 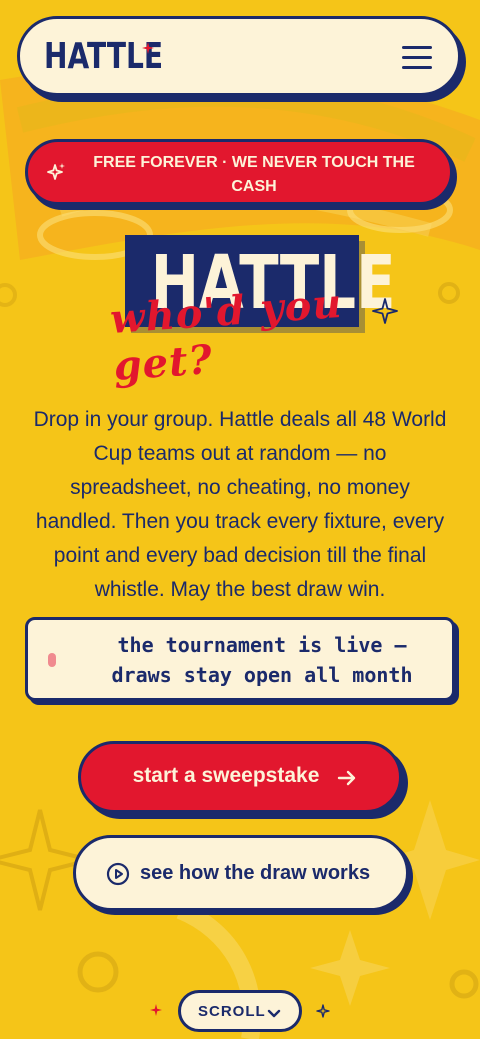 I want to click on see-how-draw-works-button: see how the draw works, so click(x=241, y=873).